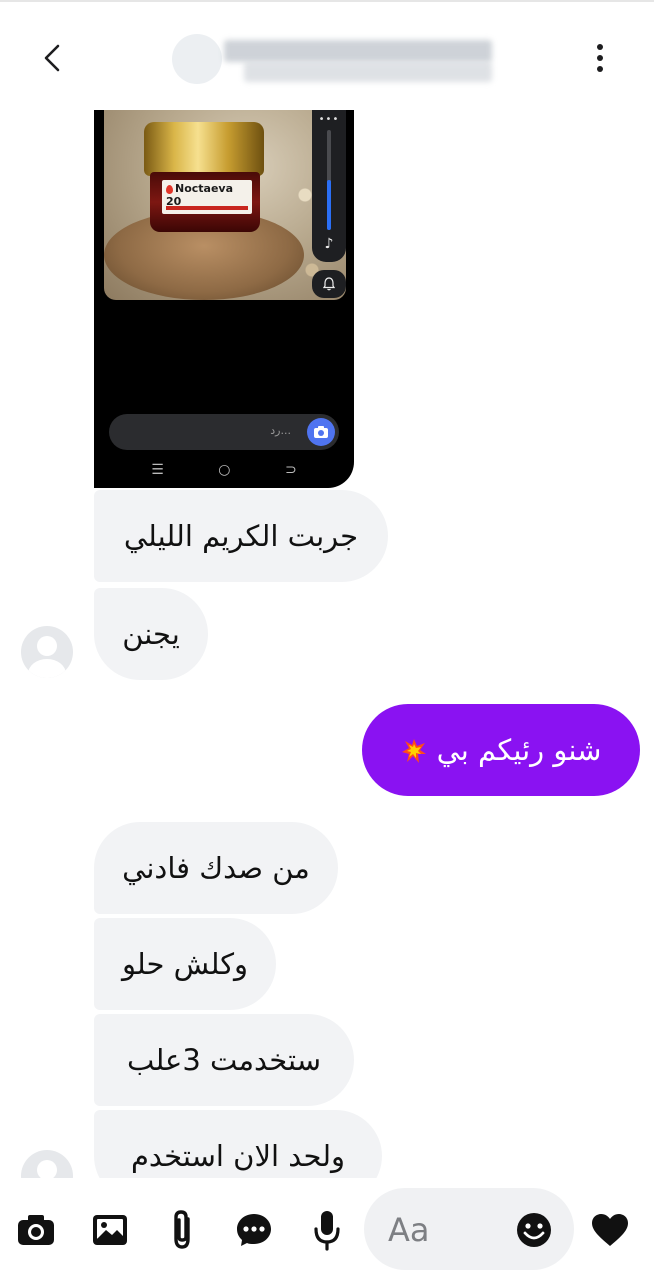 This screenshot has height=1280, width=654. What do you see at coordinates (600, 58) in the screenshot?
I see `more-options-button` at bounding box center [600, 58].